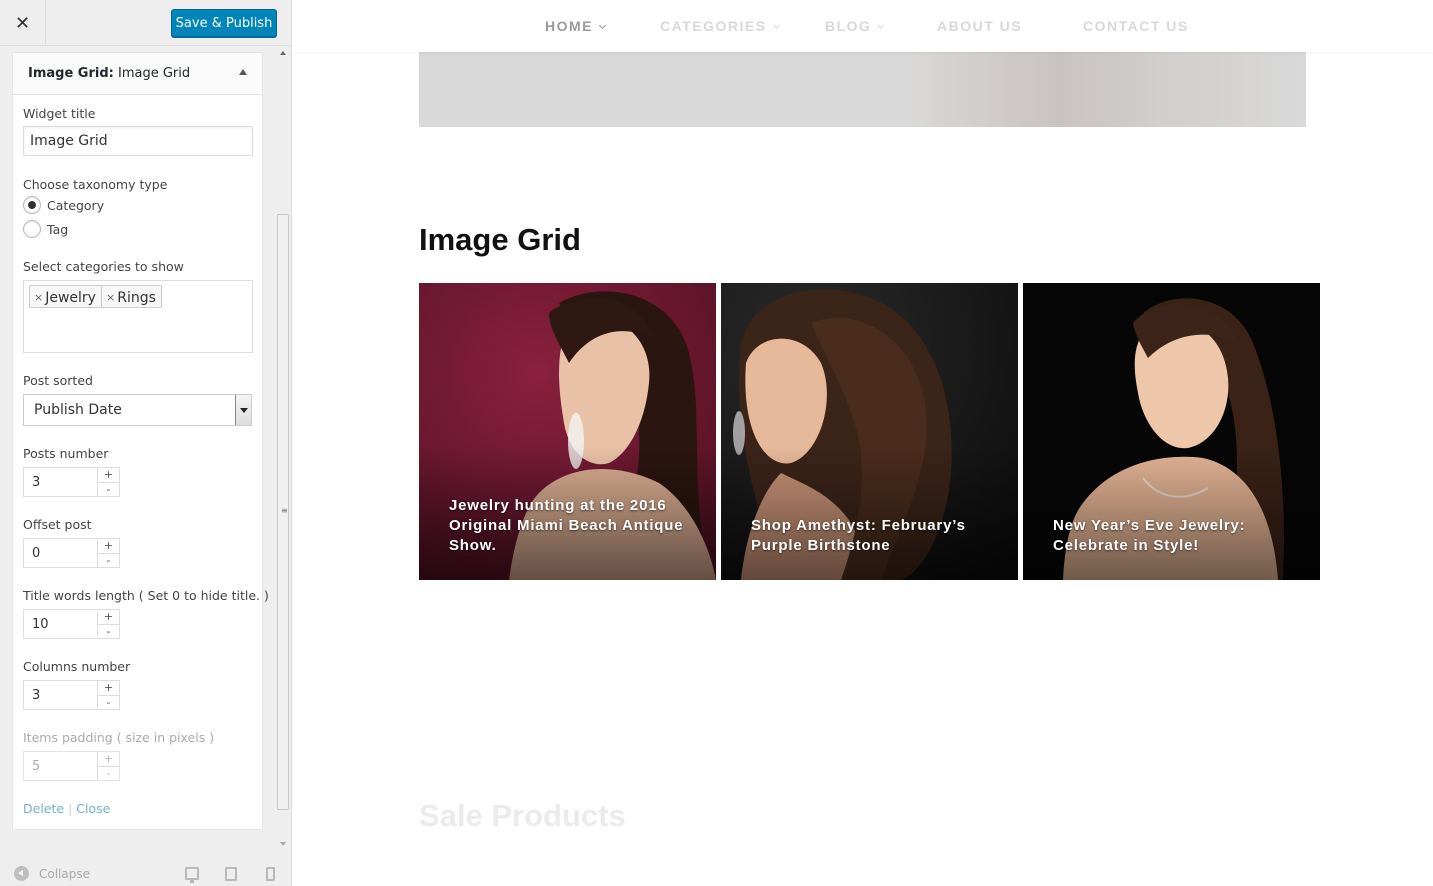 The image size is (1433, 886). I want to click on sidebar-footer: Collapse, so click(145, 871).